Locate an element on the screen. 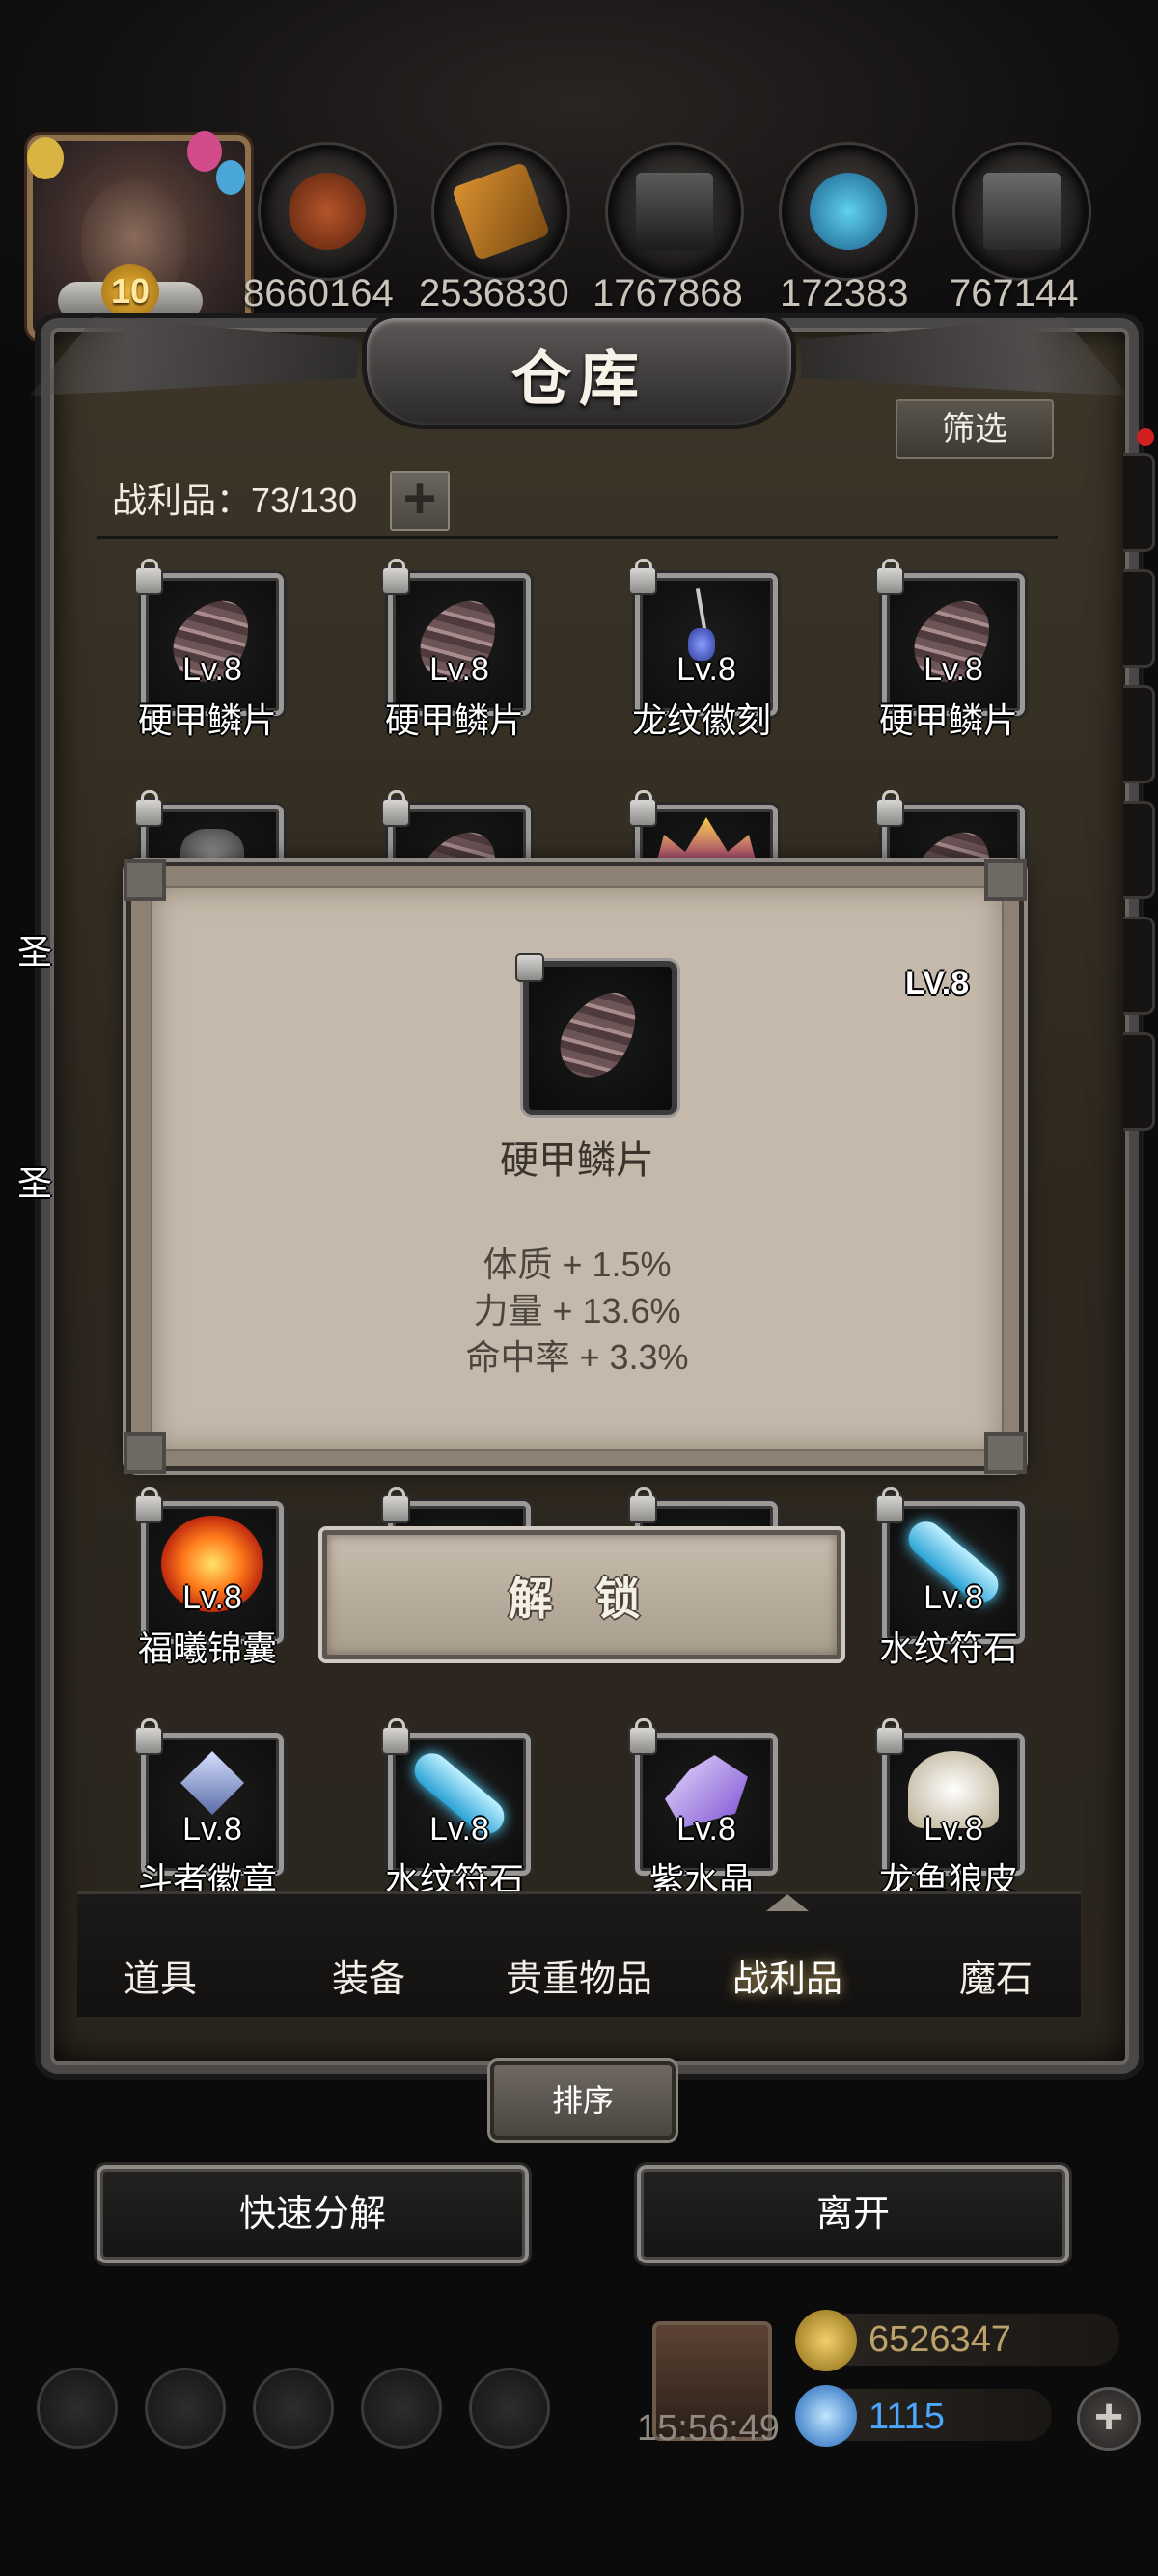  meat-icon is located at coordinates (327, 212).